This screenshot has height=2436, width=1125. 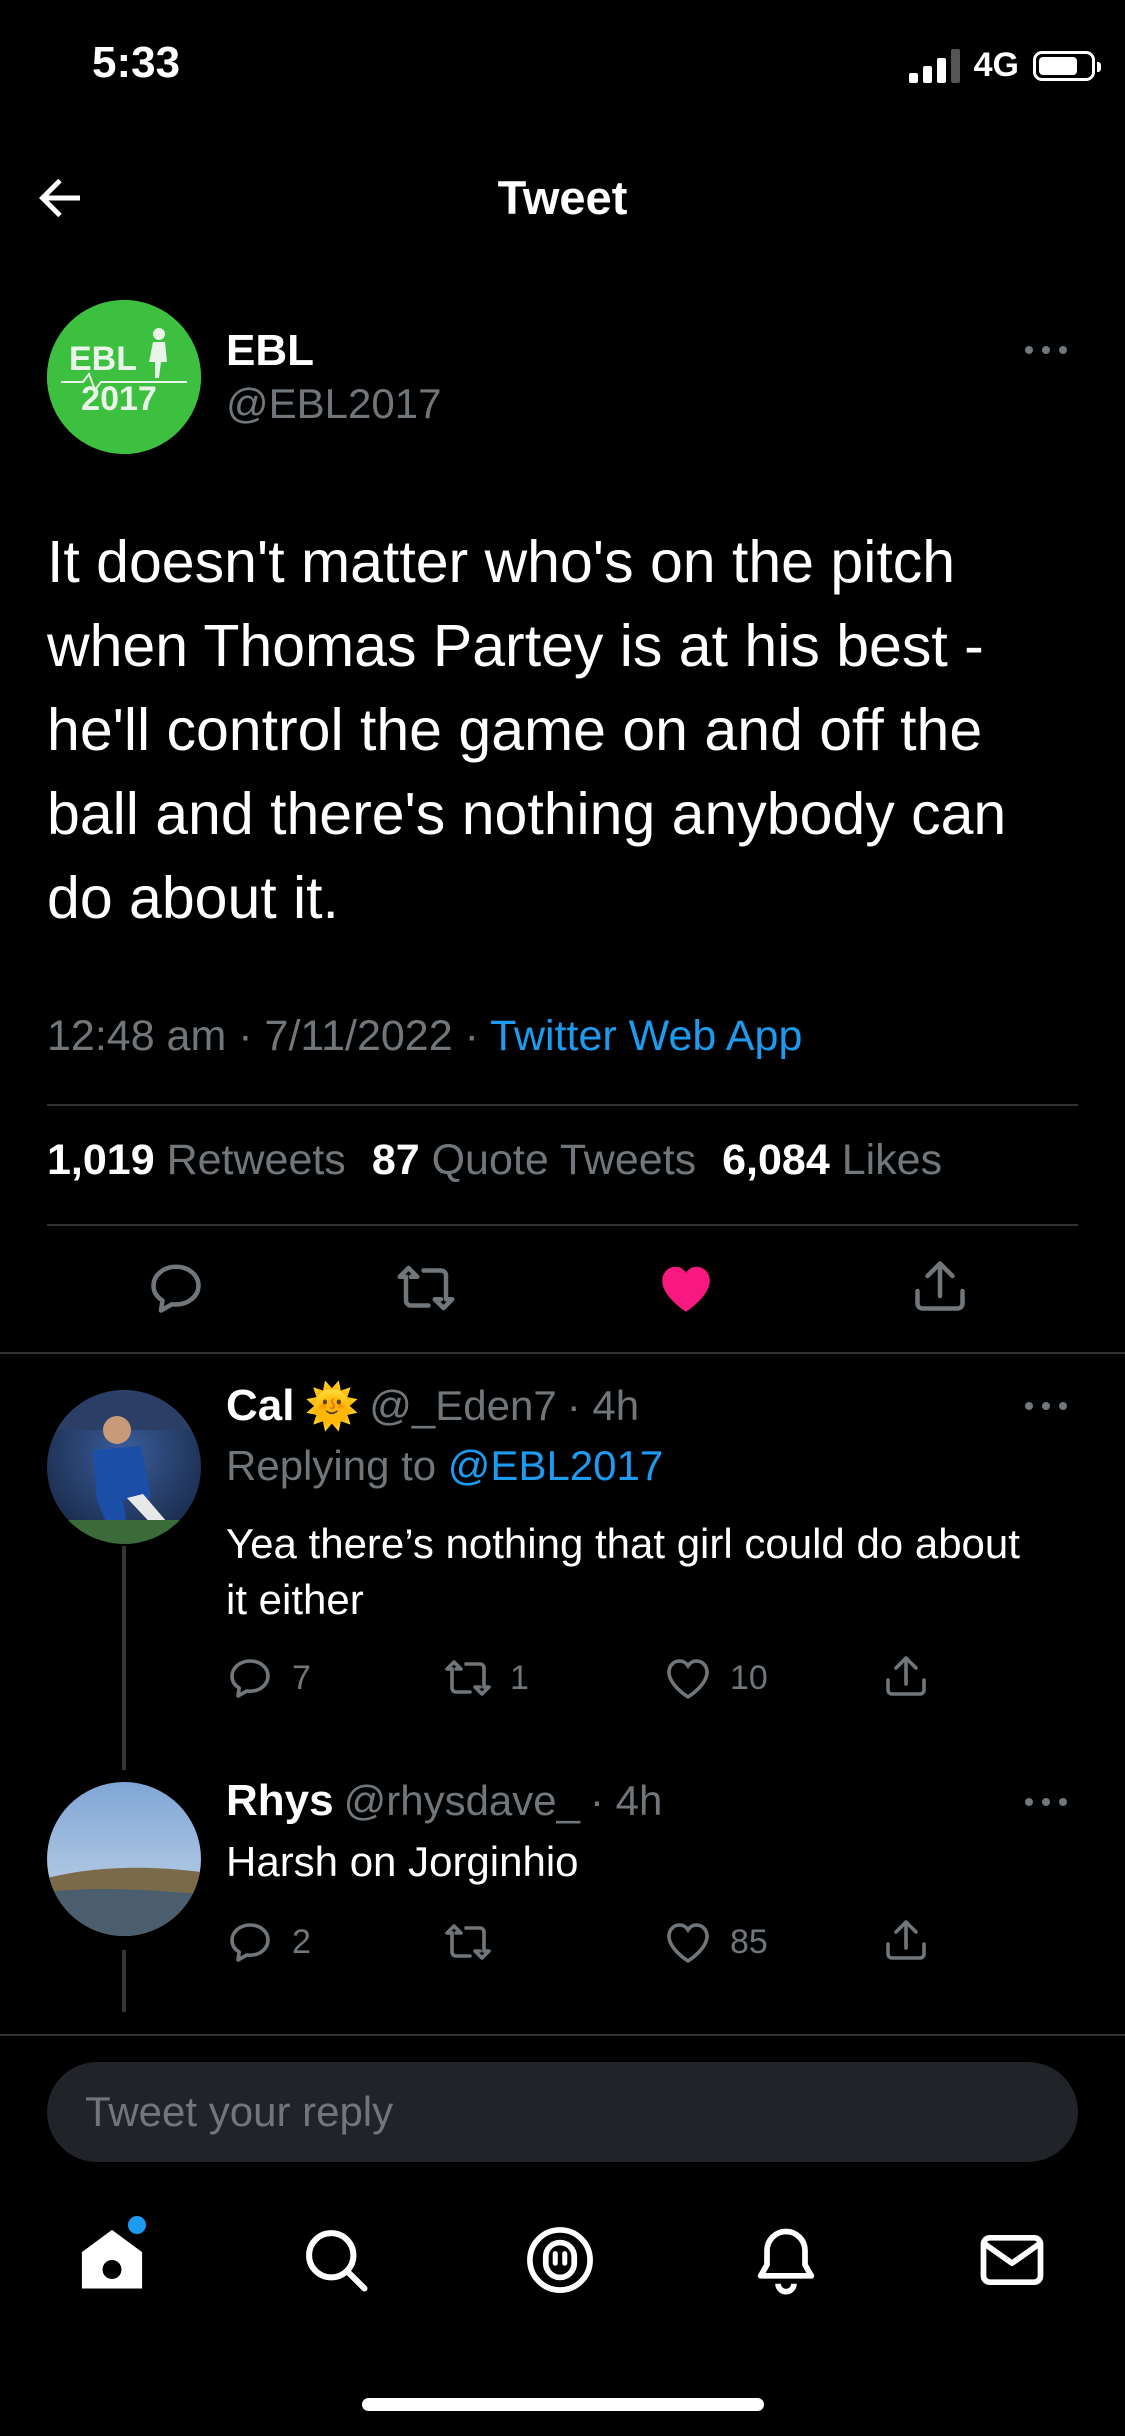 I want to click on spaces-icon, so click(x=560, y=2260).